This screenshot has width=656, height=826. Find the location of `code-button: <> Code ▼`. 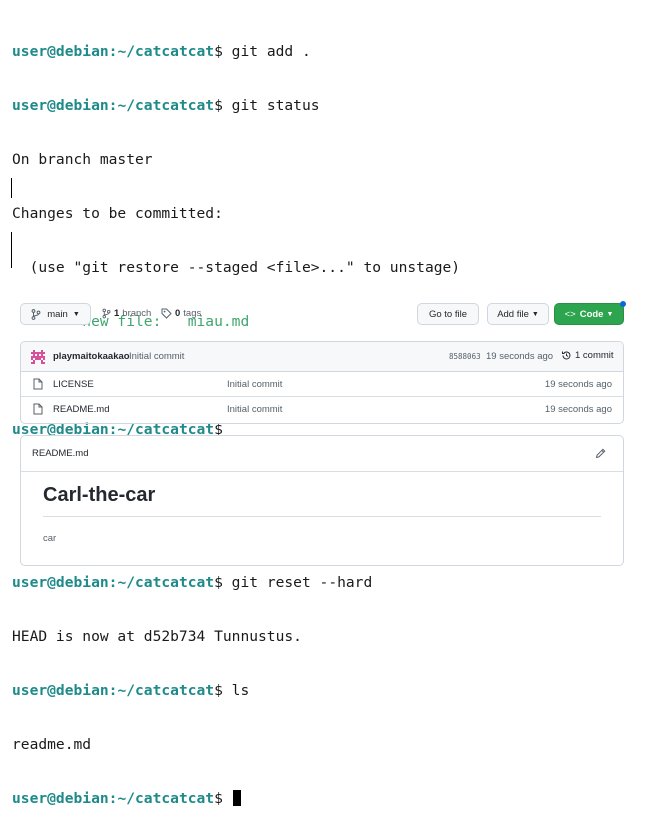

code-button: <> Code ▼ is located at coordinates (589, 314).